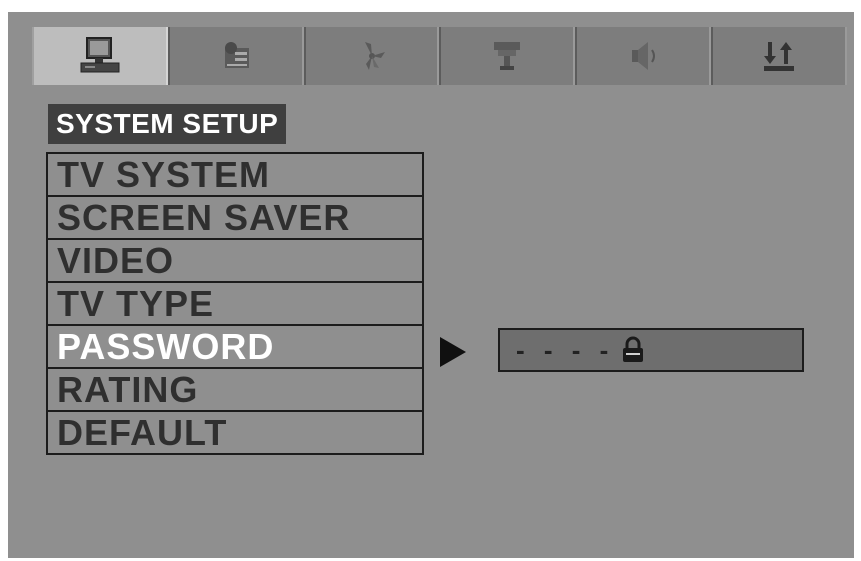 The height and width of the screenshot is (561, 861). I want to click on audio-speaker-icon, so click(644, 56).